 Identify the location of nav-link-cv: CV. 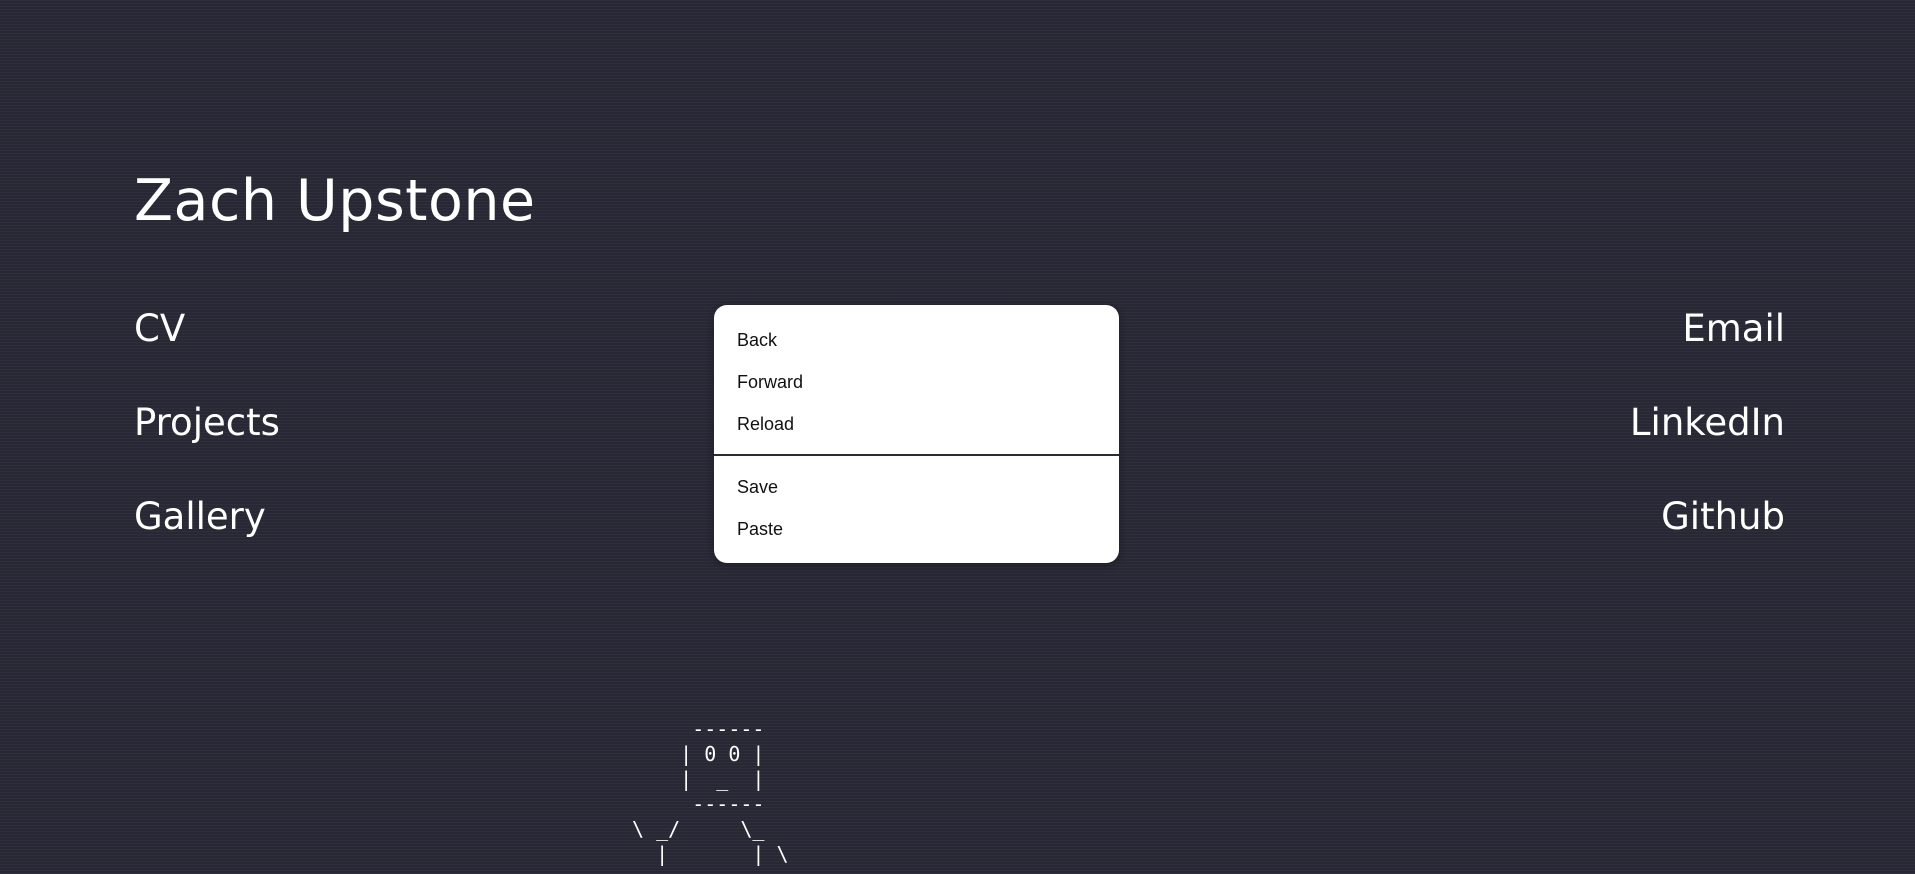
(159, 329).